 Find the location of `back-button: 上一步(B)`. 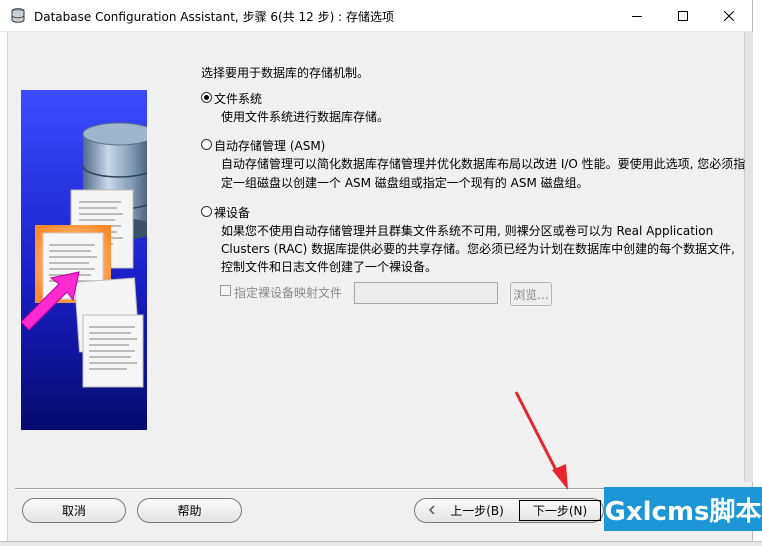

back-button: 上一步(B) is located at coordinates (466, 510).